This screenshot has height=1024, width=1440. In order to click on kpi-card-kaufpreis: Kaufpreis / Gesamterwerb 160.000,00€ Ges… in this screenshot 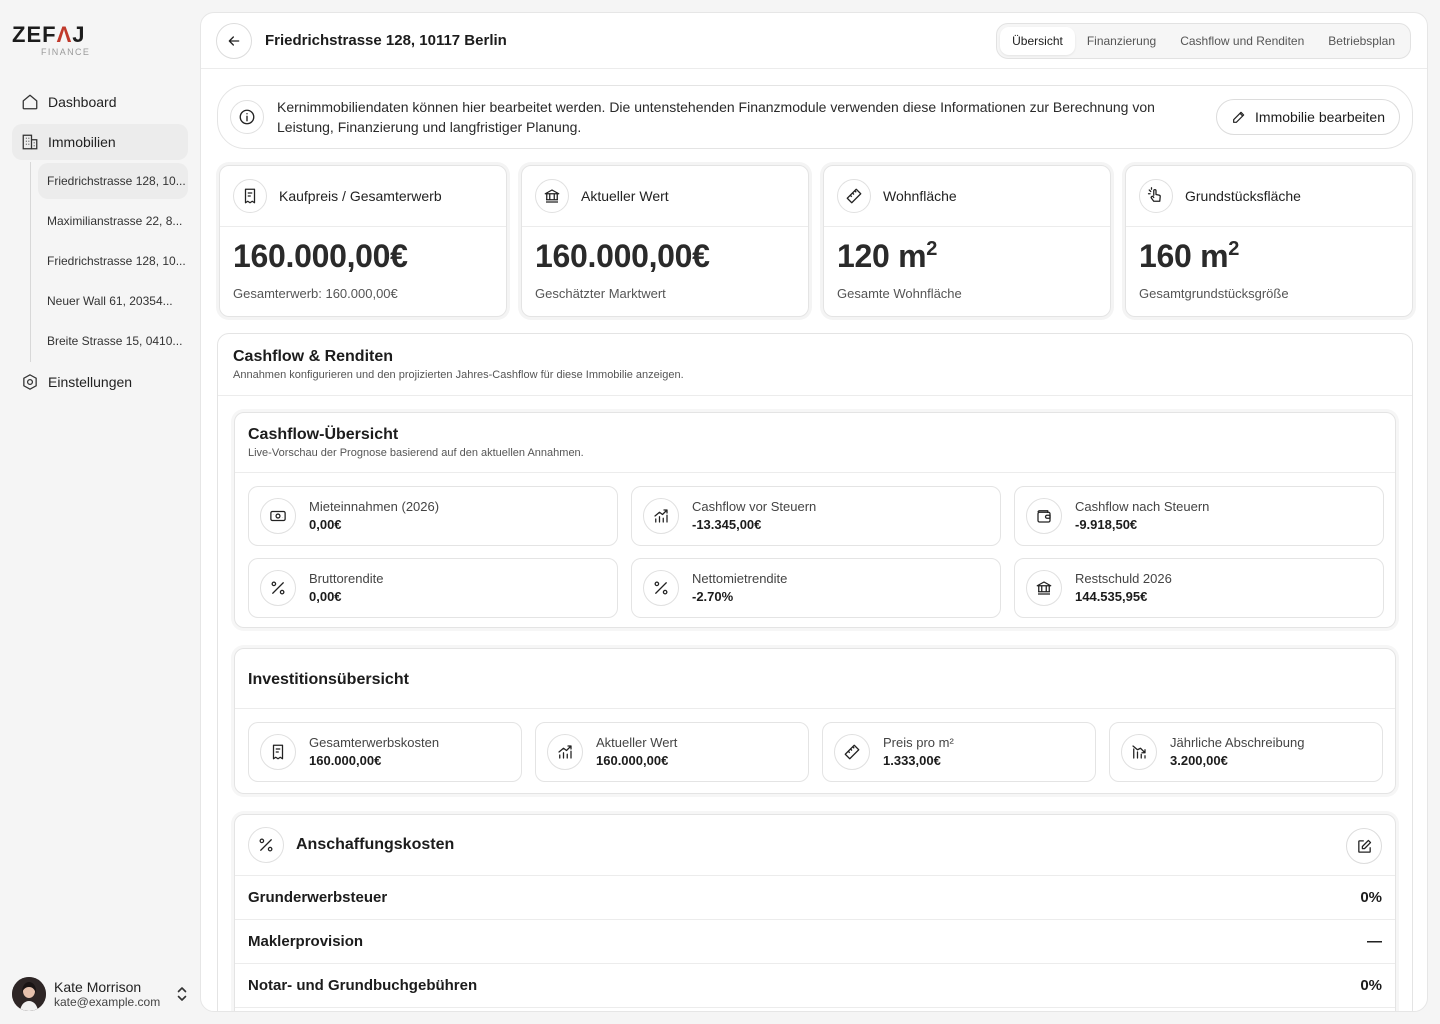, I will do `click(363, 241)`.